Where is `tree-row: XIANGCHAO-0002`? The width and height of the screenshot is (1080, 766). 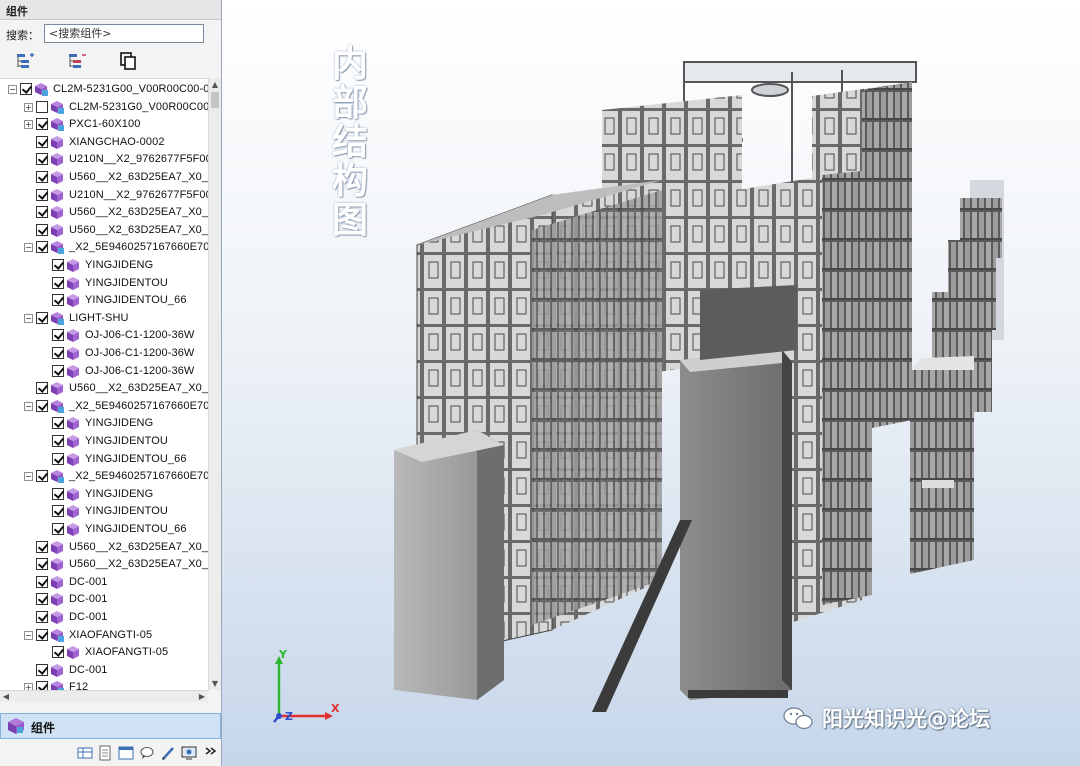
tree-row: XIANGCHAO-0002 is located at coordinates (104, 143).